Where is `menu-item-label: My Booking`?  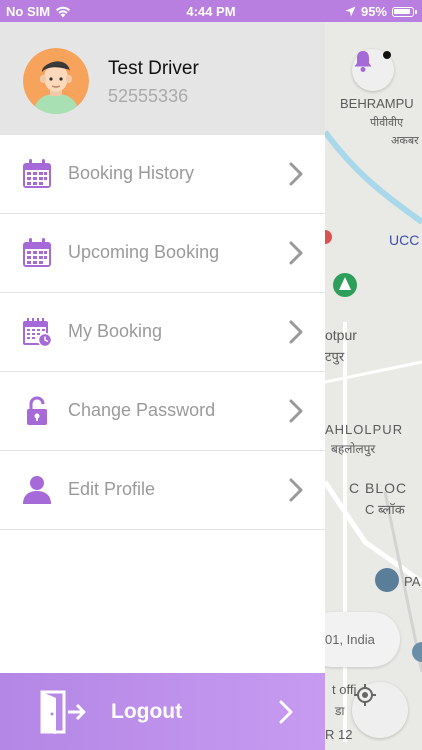
menu-item-label: My Booking is located at coordinates (115, 331).